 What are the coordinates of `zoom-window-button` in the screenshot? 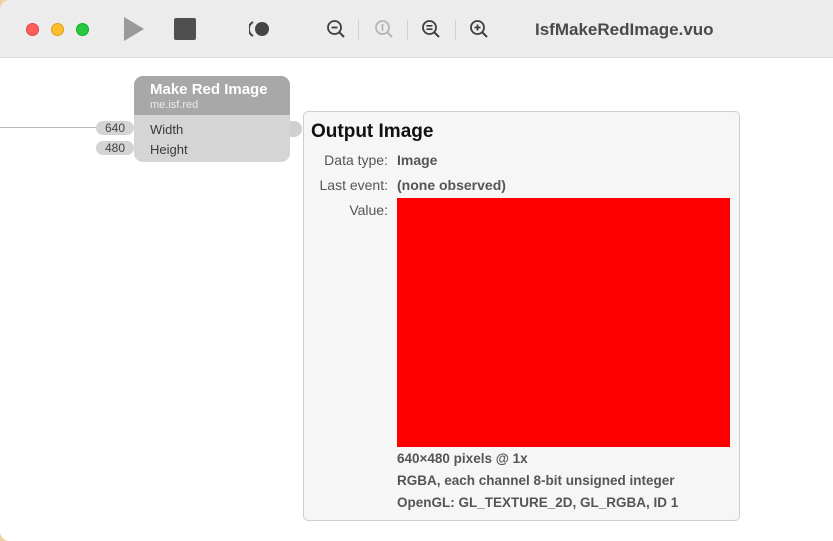 It's located at (82, 29).